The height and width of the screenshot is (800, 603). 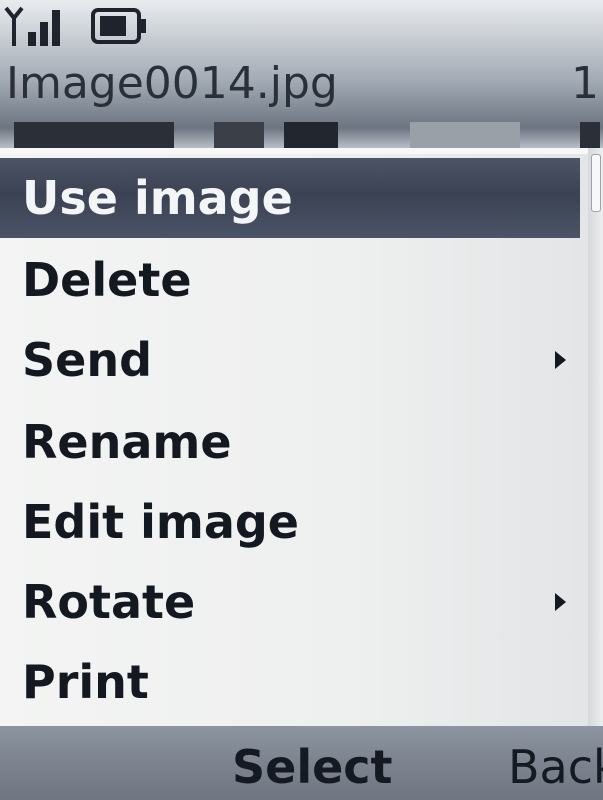 What do you see at coordinates (127, 442) in the screenshot?
I see `menu-item-label: Rename` at bounding box center [127, 442].